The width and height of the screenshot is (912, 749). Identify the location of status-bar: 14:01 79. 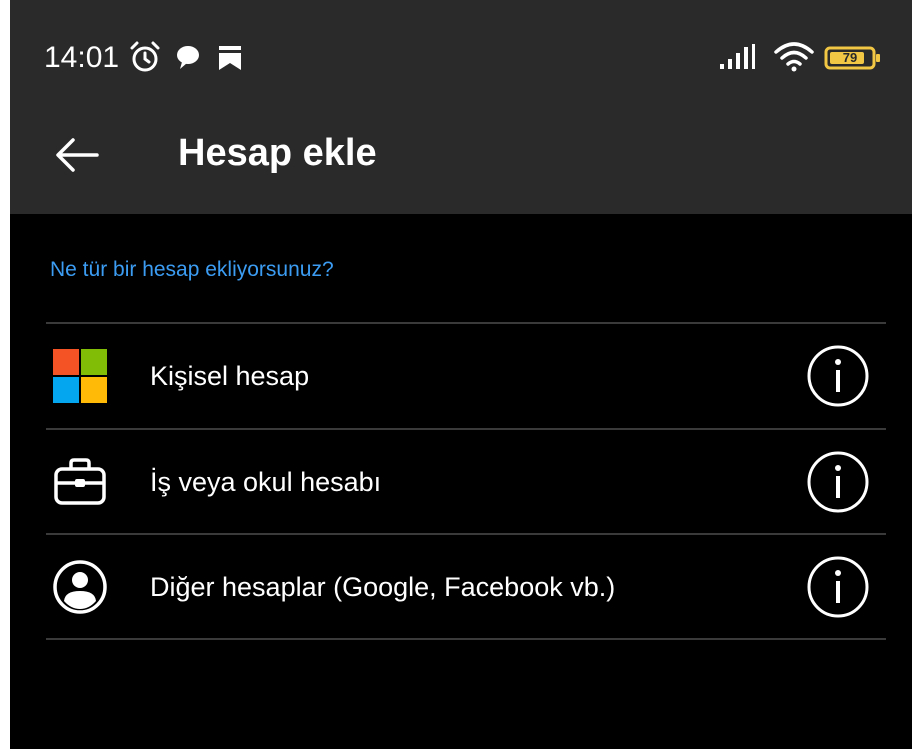
(461, 56).